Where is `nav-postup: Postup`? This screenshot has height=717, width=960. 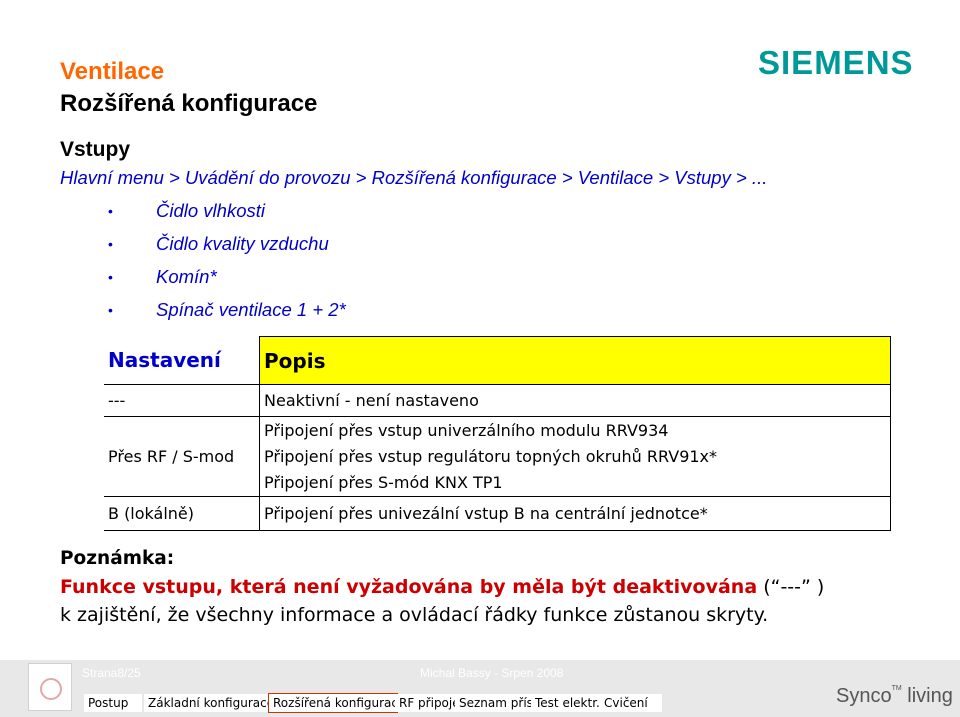 nav-postup: Postup is located at coordinates (113, 703).